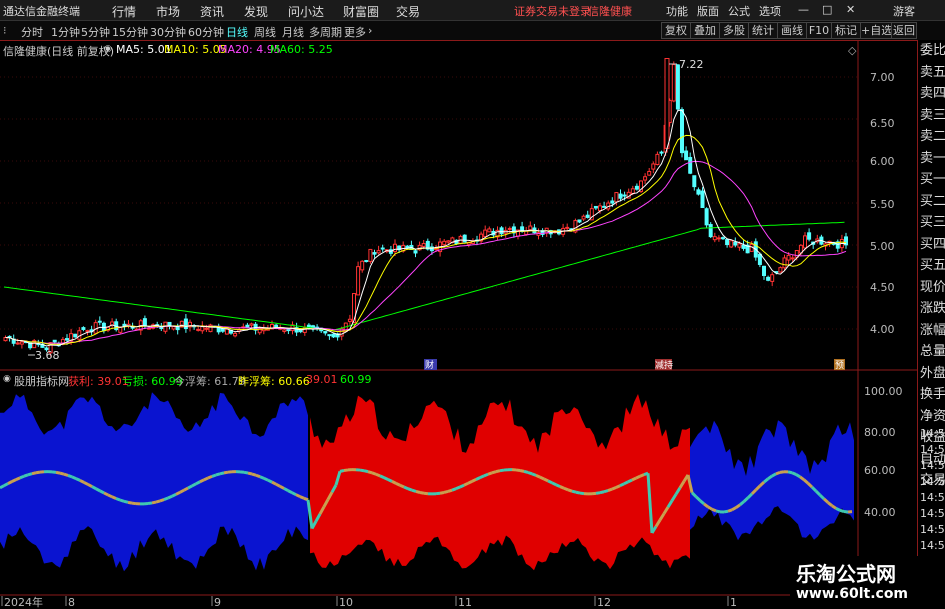 This screenshot has width=945, height=609. I want to click on date-tick: 9, so click(217, 602).